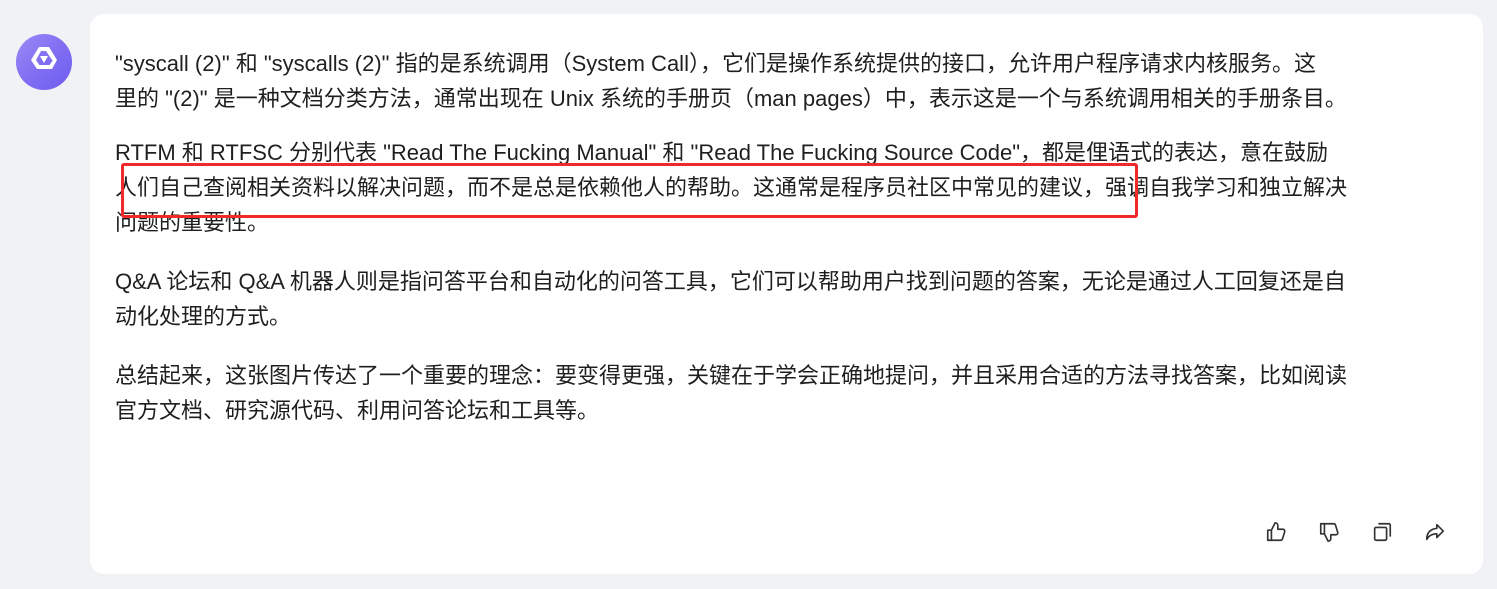  I want to click on assistant-logo-icon, so click(44, 62).